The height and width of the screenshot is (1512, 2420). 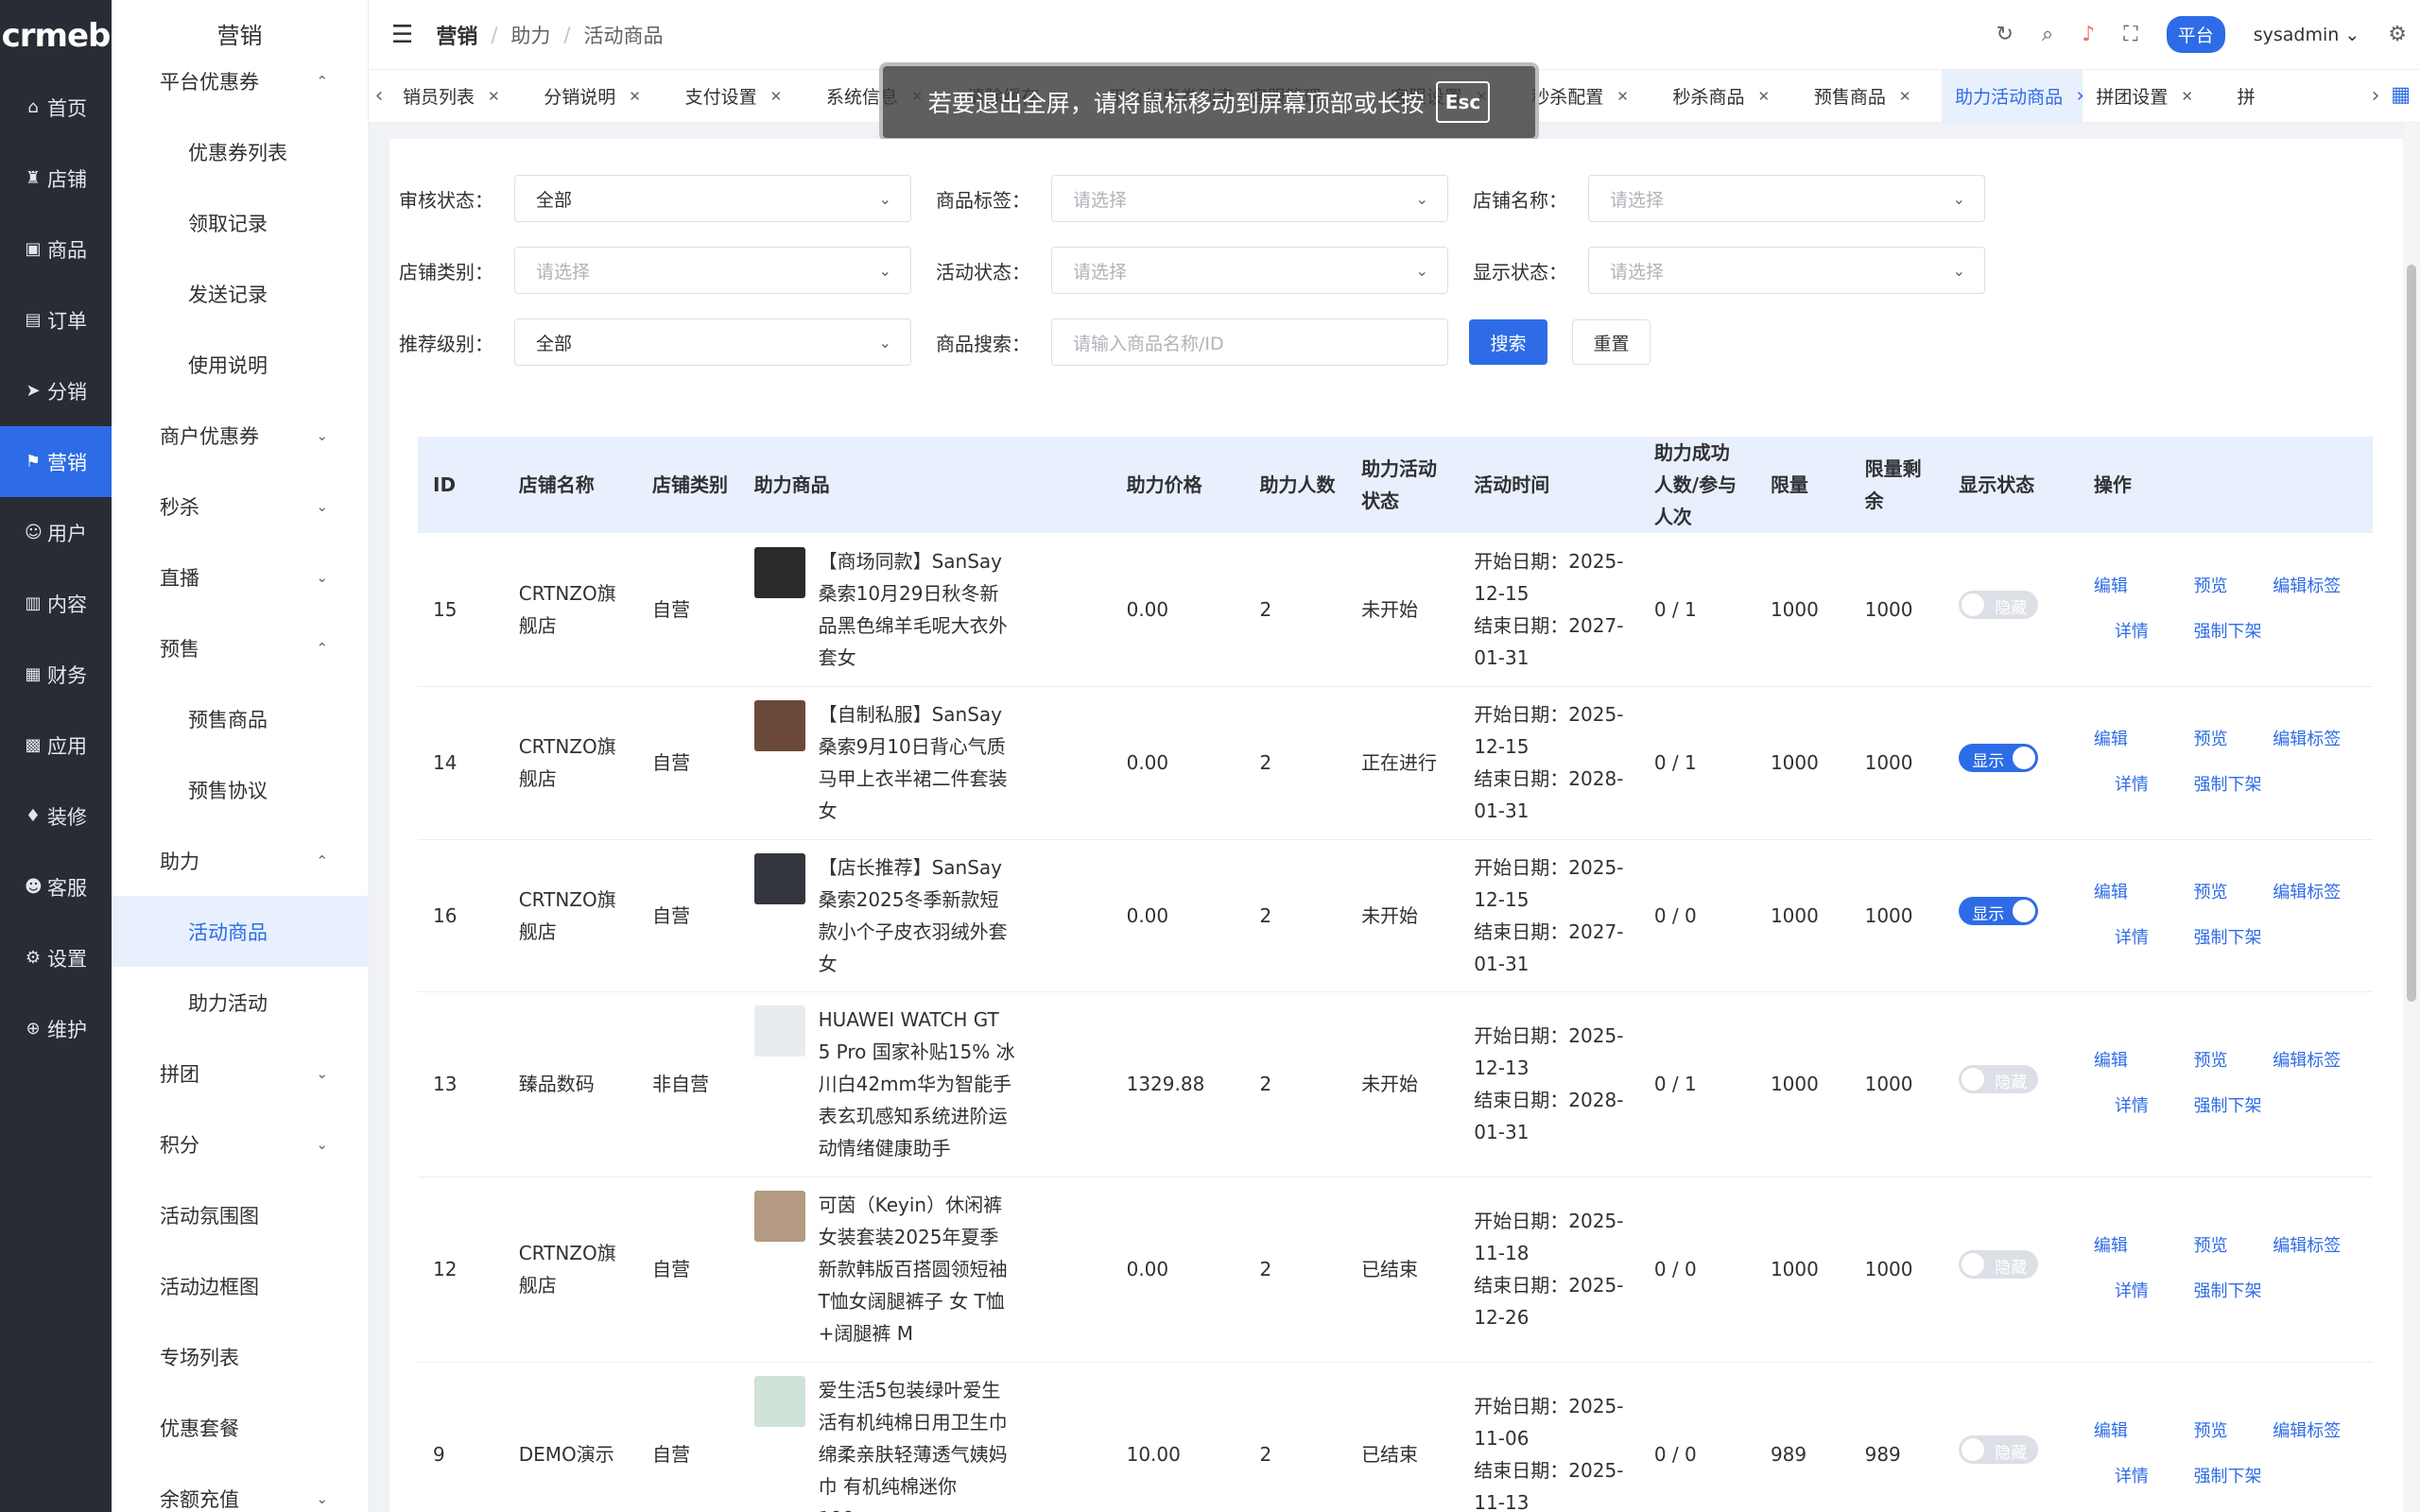 What do you see at coordinates (1786, 270) in the screenshot?
I see `display-status-select: 请选择 ⌄` at bounding box center [1786, 270].